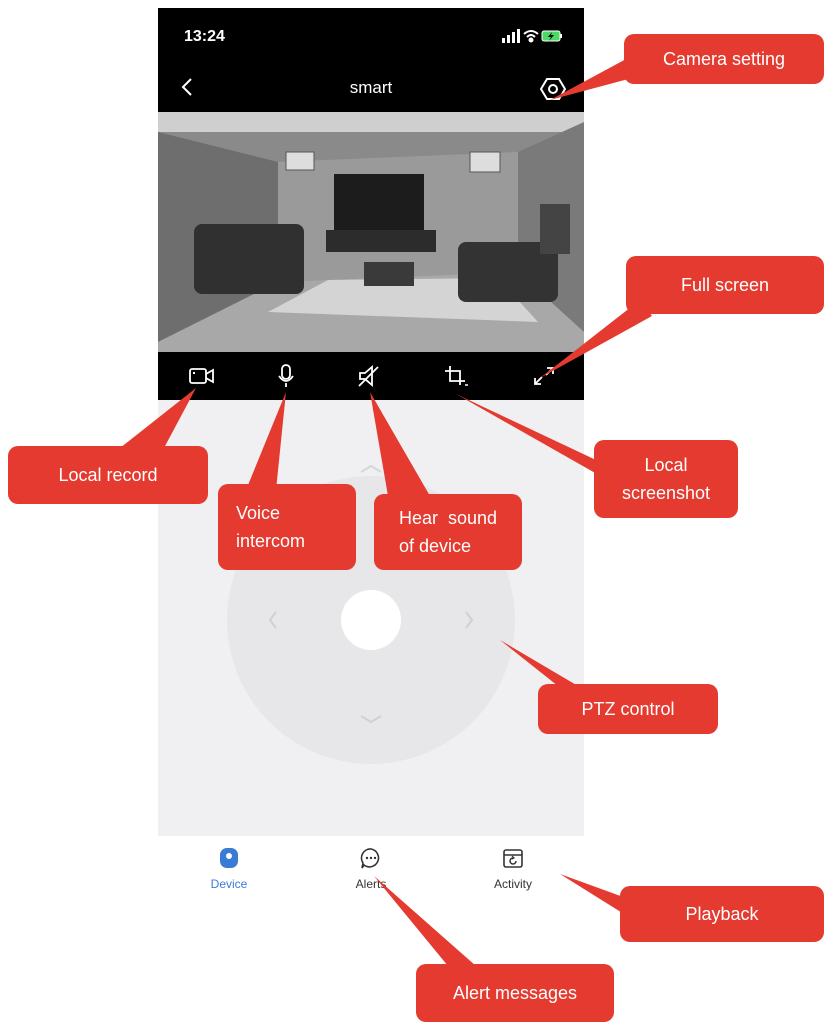  I want to click on status-bar: 13:24, so click(371, 37).